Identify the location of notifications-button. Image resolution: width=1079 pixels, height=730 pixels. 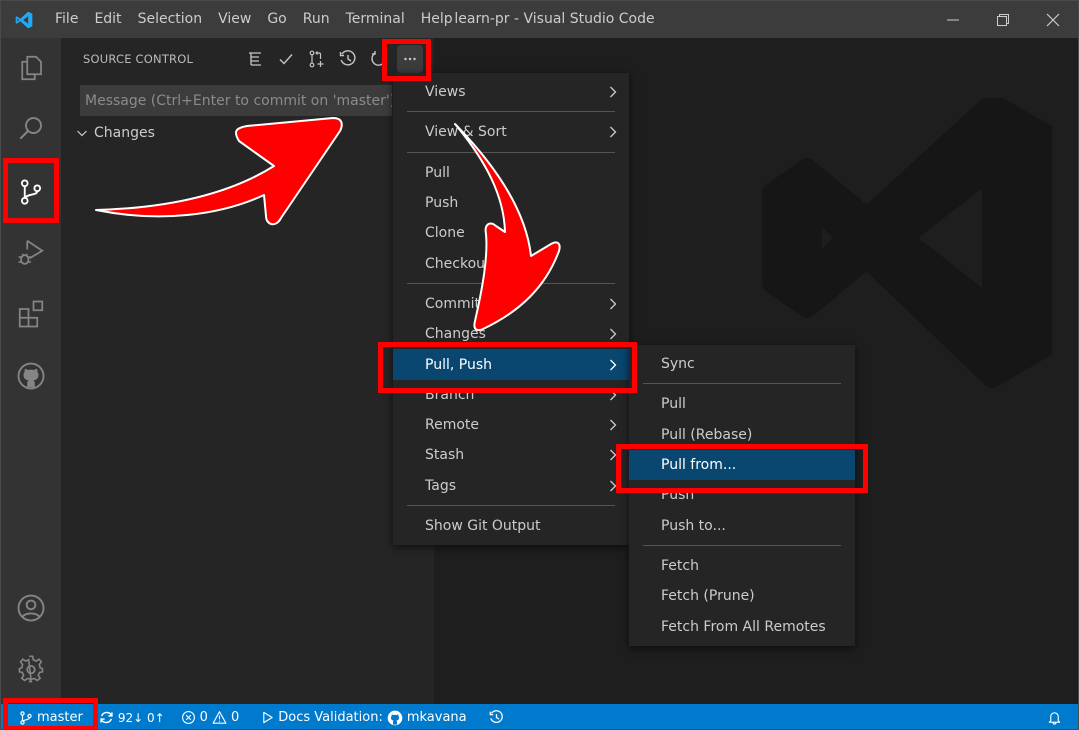
(1059, 716).